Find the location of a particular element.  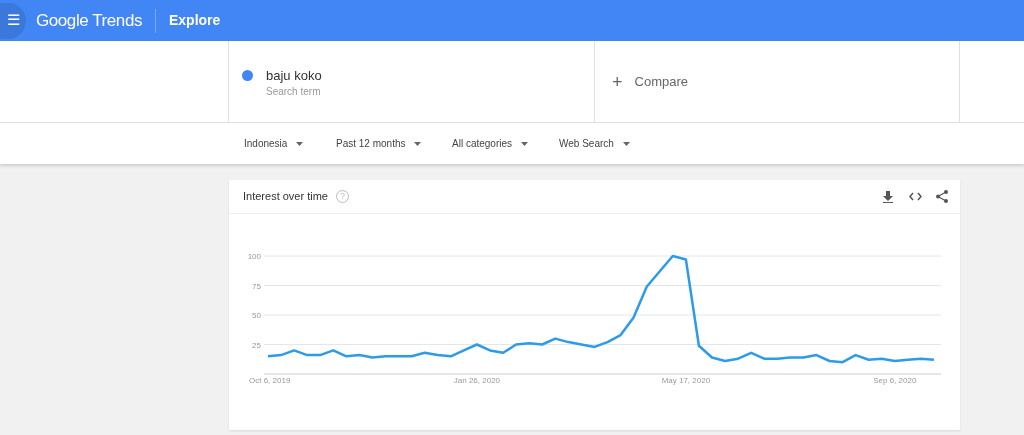

search-term-subtitle: Search term is located at coordinates (294, 92).